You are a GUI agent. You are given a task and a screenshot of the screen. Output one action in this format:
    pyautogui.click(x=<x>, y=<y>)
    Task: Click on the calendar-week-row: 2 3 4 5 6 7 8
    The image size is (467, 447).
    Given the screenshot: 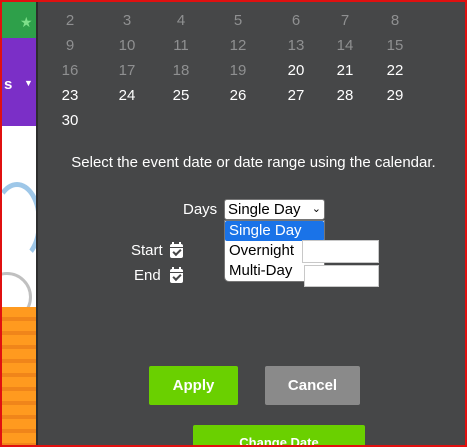 What is the action you would take?
    pyautogui.click(x=254, y=20)
    